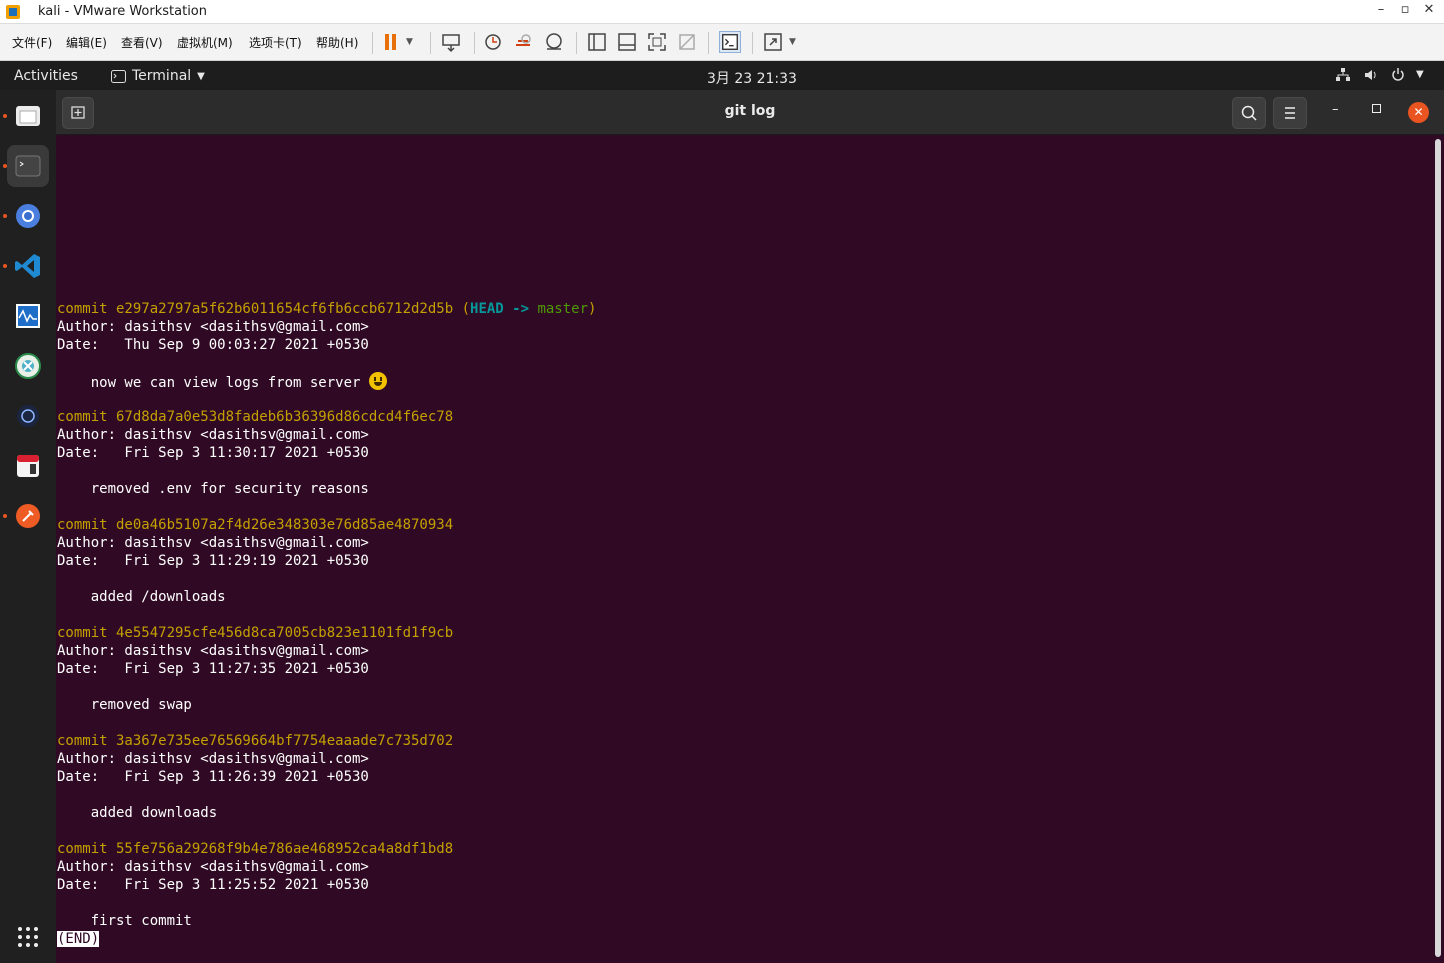  Describe the element at coordinates (78, 939) in the screenshot. I see `pager-status: (END)` at that location.